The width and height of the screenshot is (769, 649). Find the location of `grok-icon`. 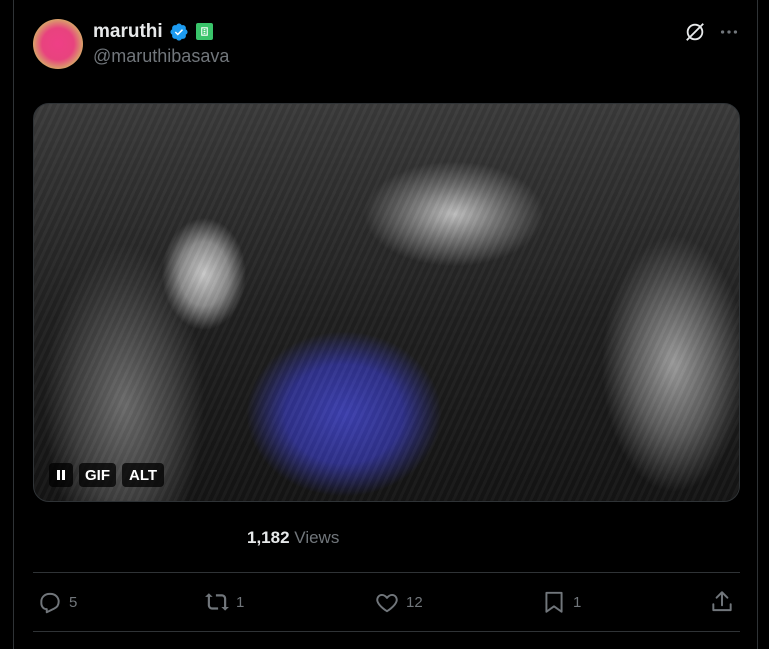

grok-icon is located at coordinates (695, 32).